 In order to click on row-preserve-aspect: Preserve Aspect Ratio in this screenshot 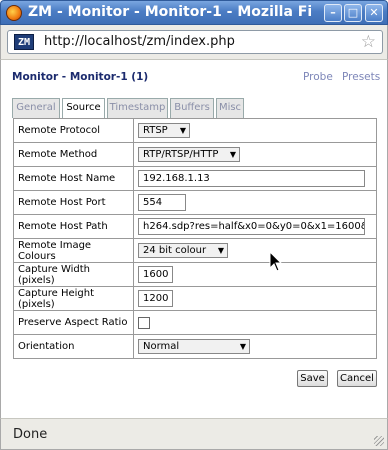, I will do `click(195, 322)`.